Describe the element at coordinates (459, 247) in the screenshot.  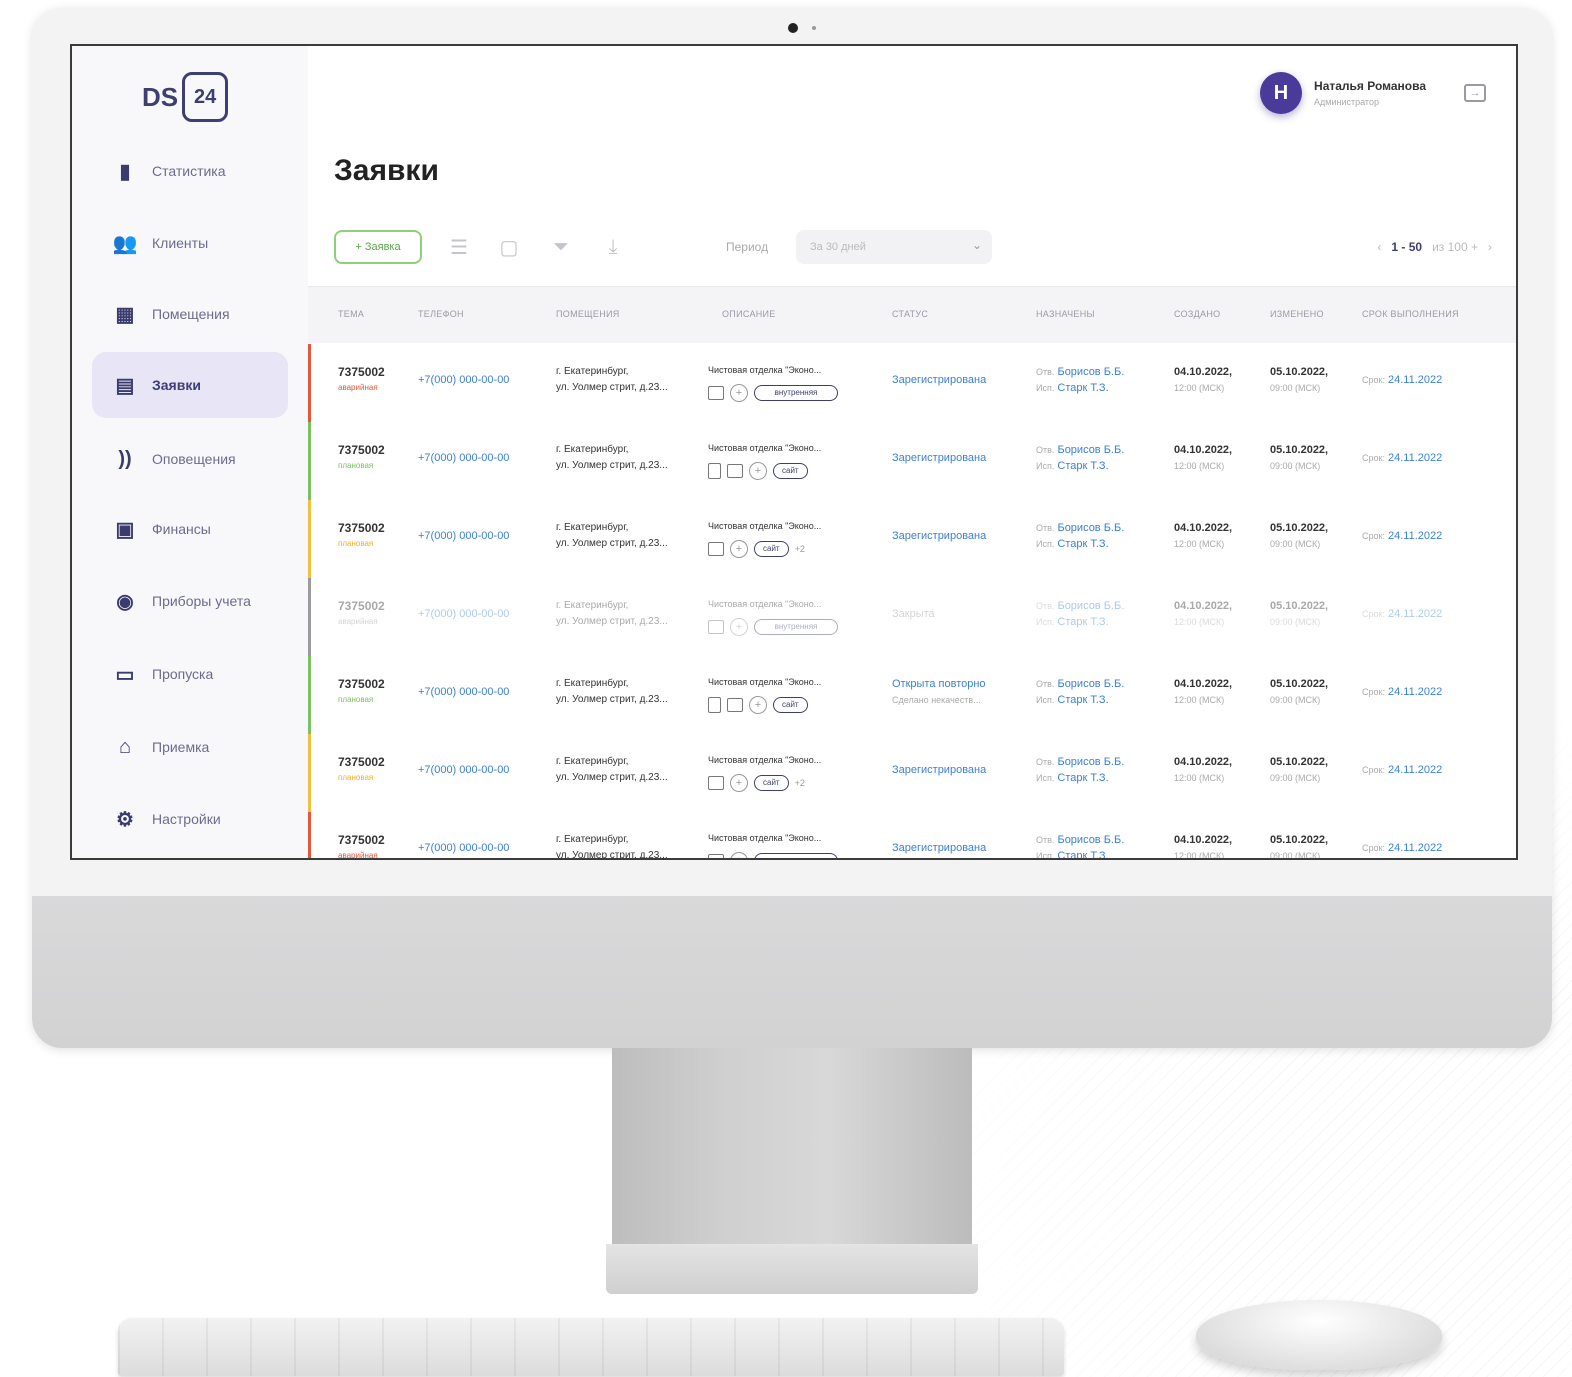
I see `columns-icon: ☰` at that location.